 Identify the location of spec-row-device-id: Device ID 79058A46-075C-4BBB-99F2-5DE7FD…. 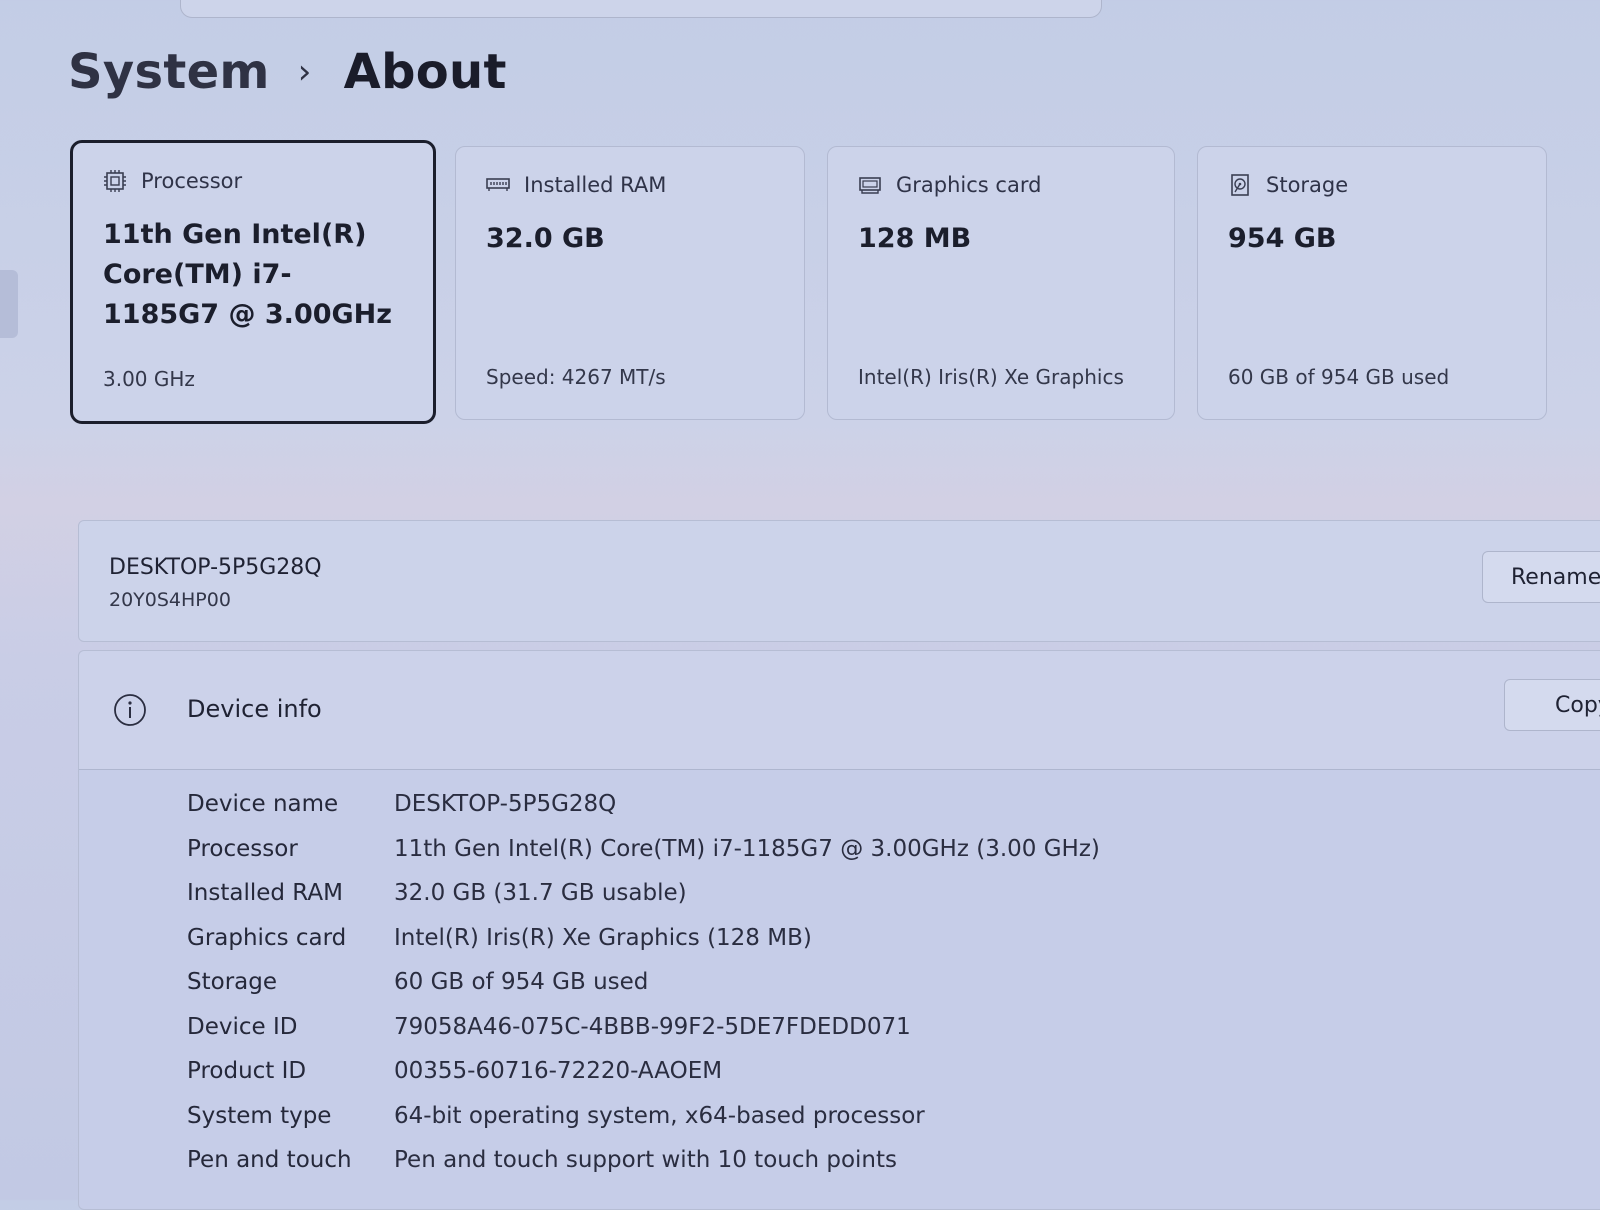
(643, 1036).